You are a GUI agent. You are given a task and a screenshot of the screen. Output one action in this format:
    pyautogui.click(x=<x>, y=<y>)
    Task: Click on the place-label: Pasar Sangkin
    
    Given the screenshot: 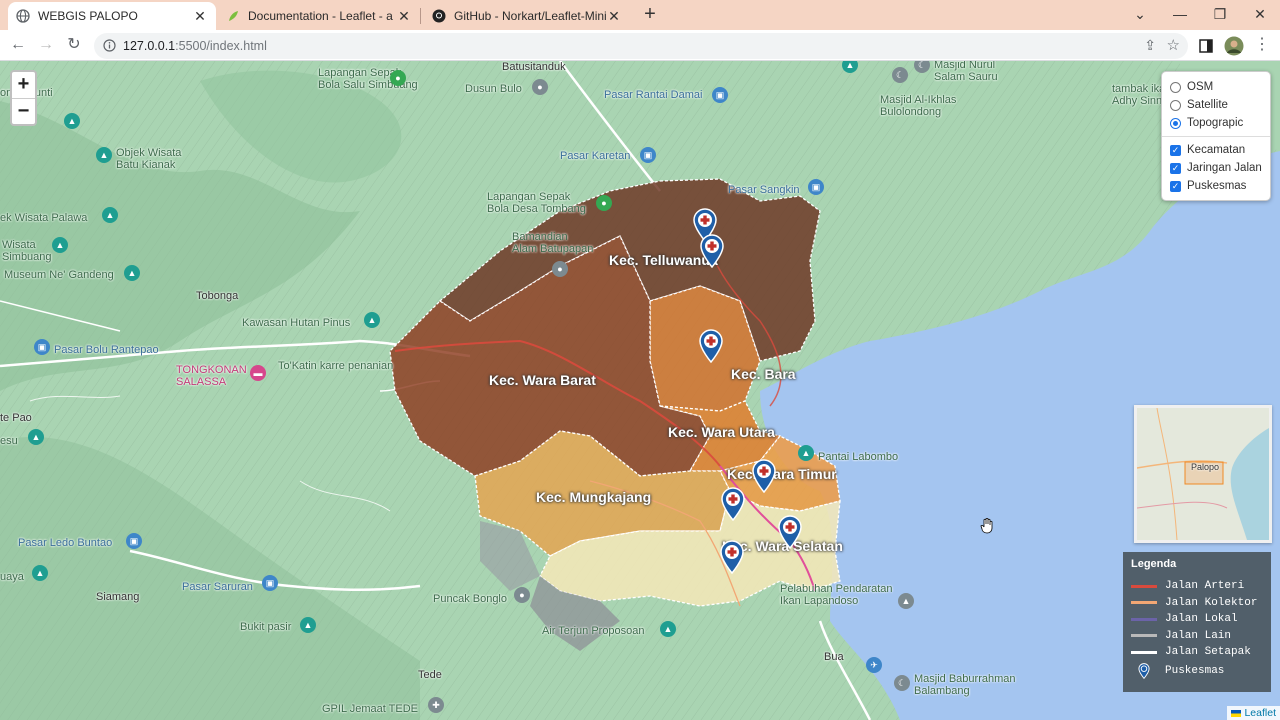 What is the action you would take?
    pyautogui.click(x=764, y=190)
    